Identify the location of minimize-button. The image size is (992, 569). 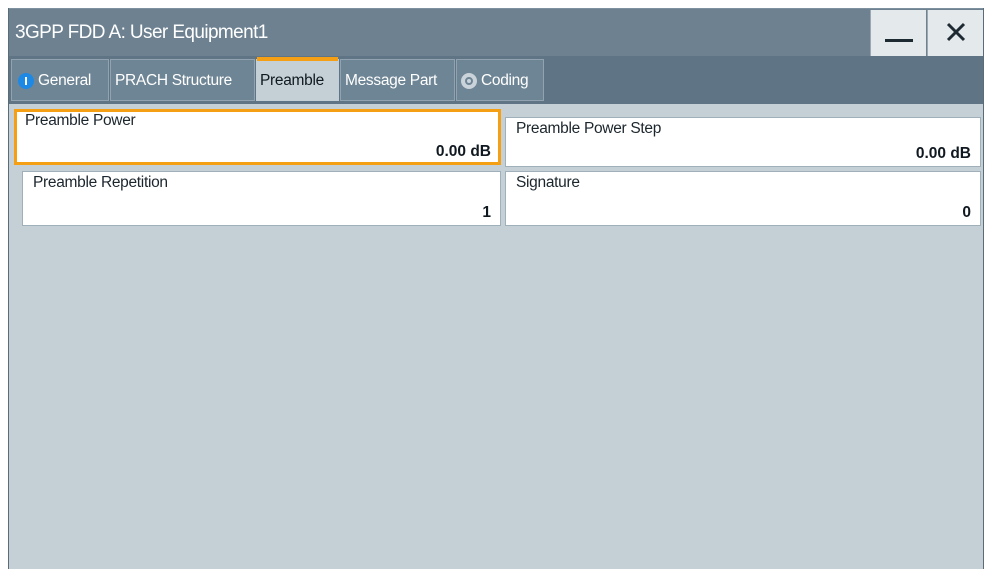
(898, 33).